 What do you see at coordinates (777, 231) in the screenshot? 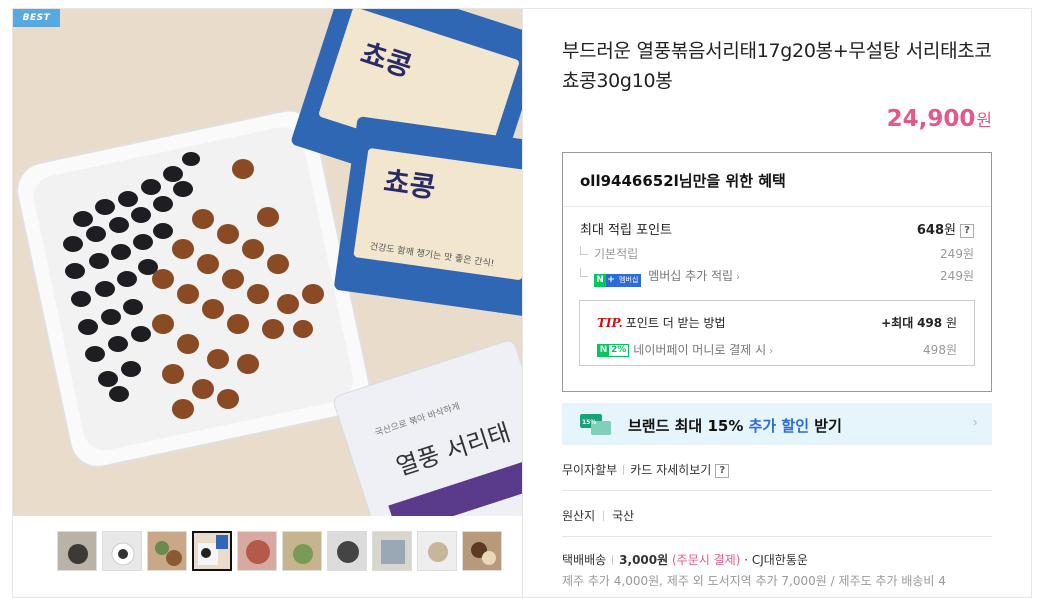
I see `max-points-row: 최대 적립 포인트 648원?` at bounding box center [777, 231].